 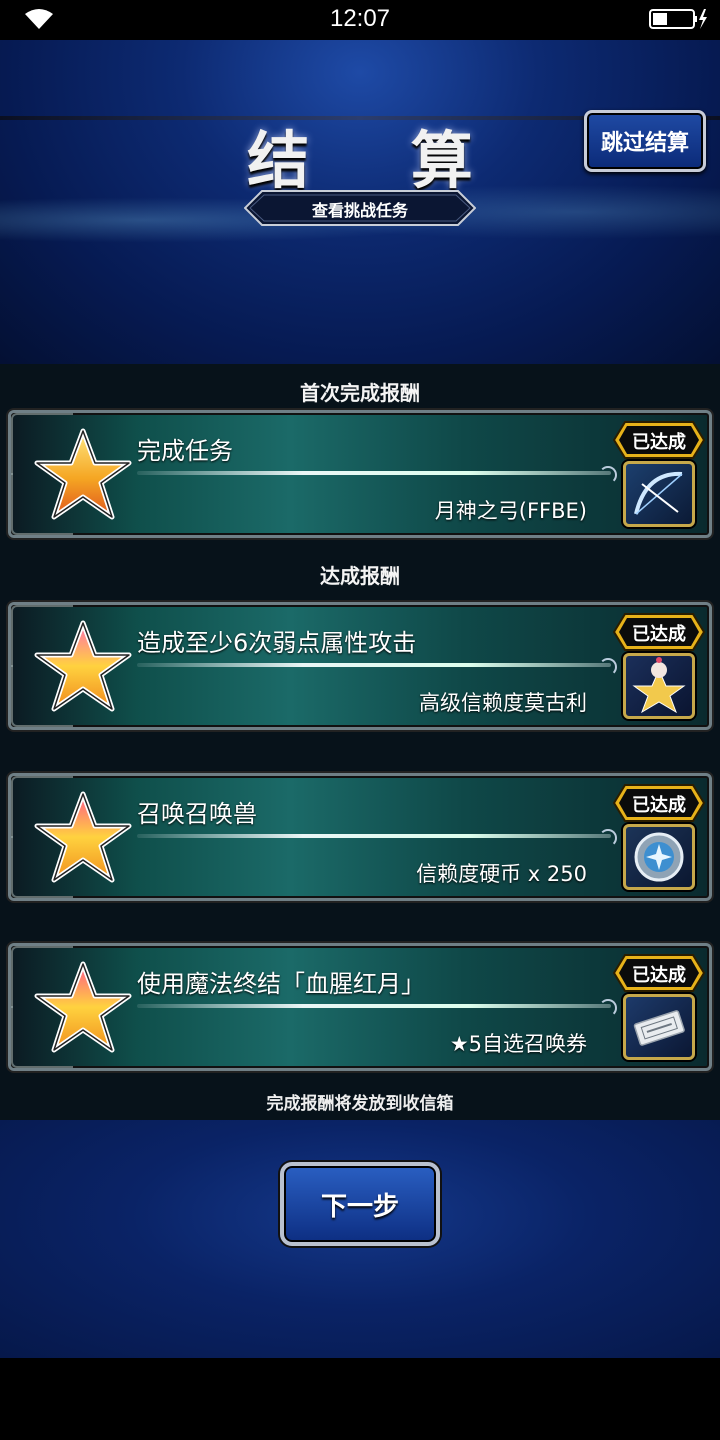 What do you see at coordinates (659, 1027) in the screenshot?
I see `ticket-icon` at bounding box center [659, 1027].